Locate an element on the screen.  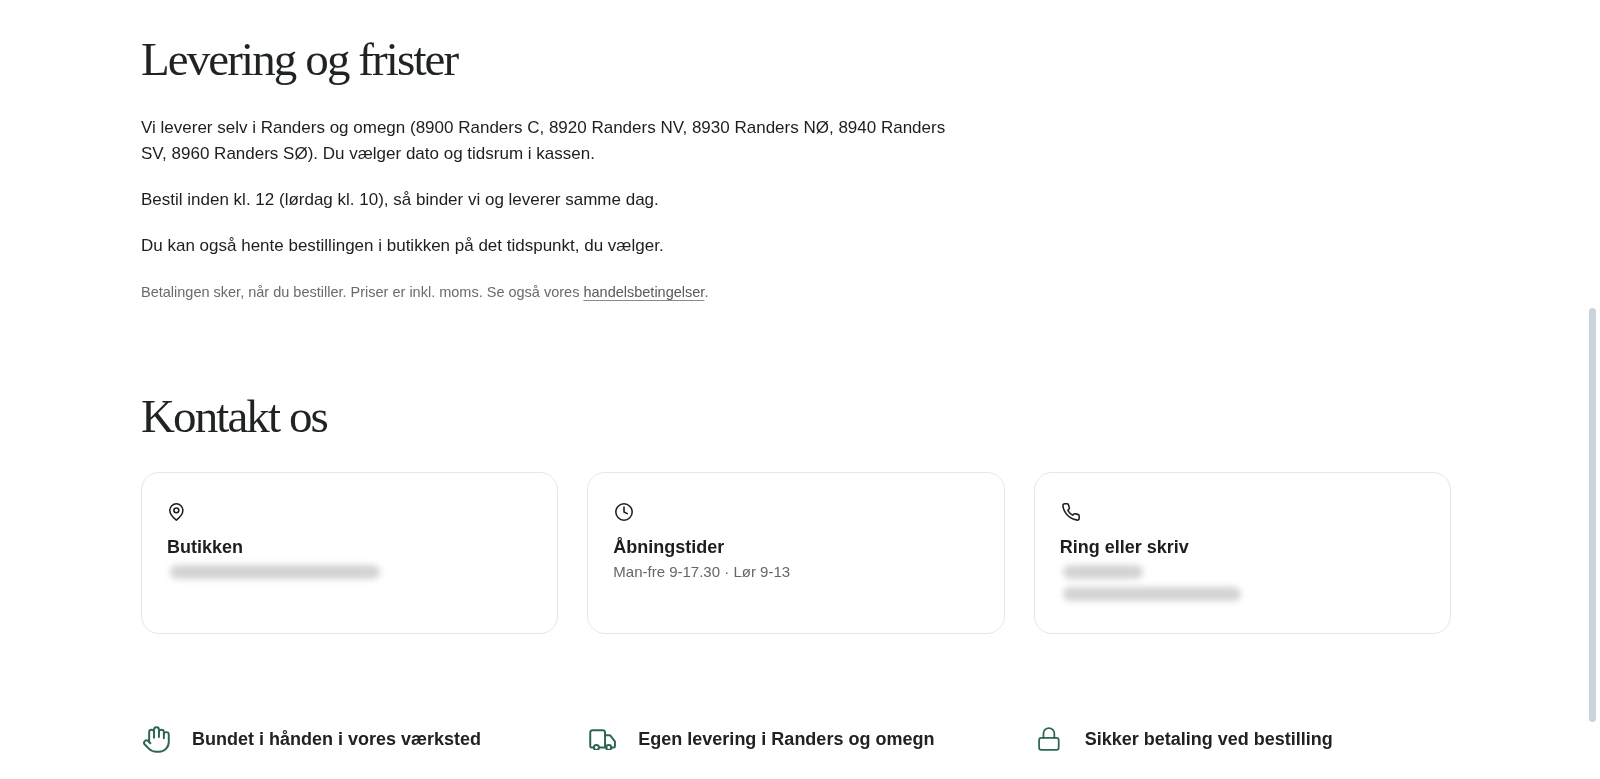
section-heading: Levering og frister is located at coordinates (299, 59).